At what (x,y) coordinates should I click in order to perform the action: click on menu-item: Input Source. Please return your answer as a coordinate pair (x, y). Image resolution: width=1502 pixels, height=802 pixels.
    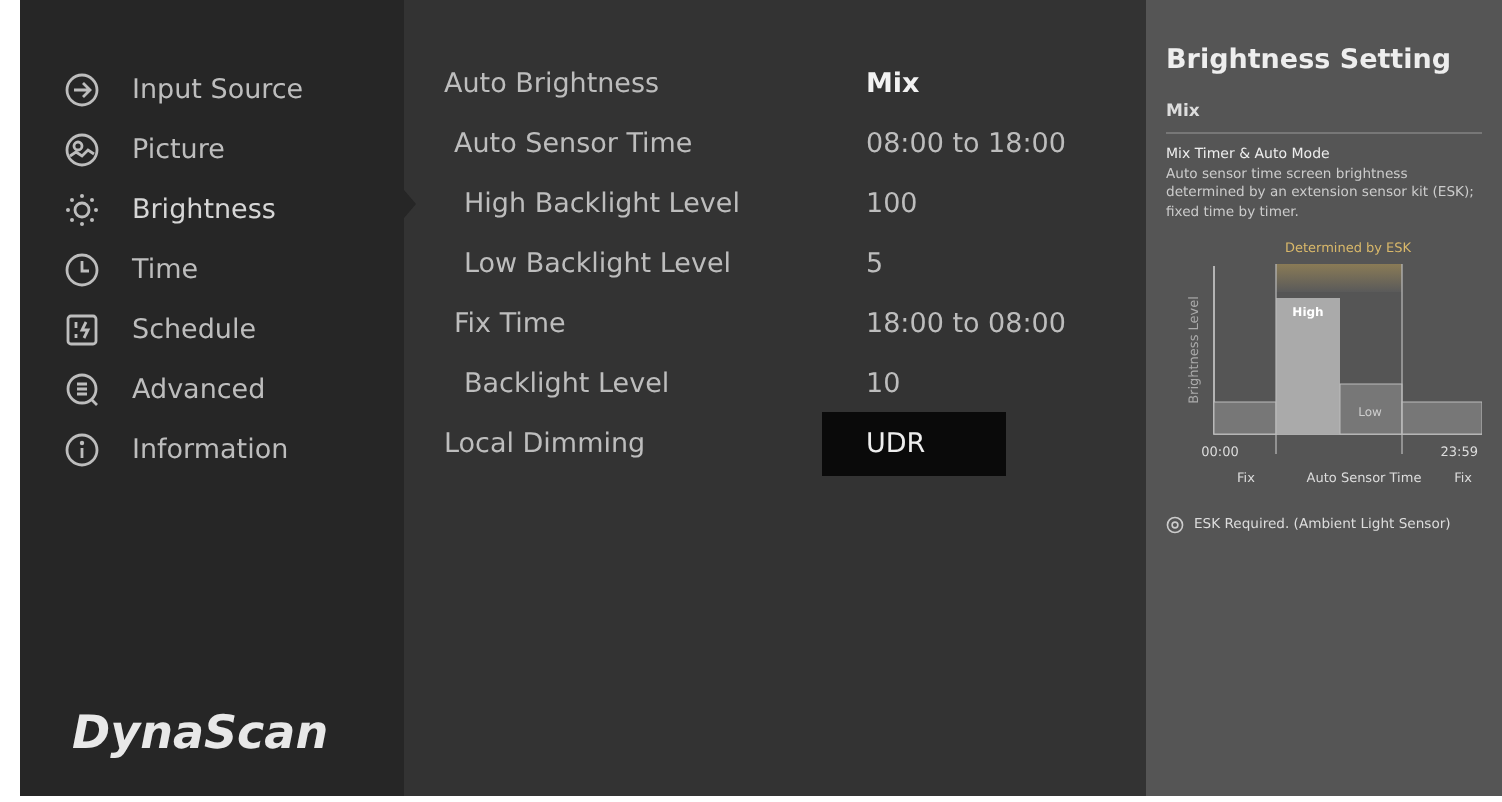
    Looking at the image, I should click on (212, 90).